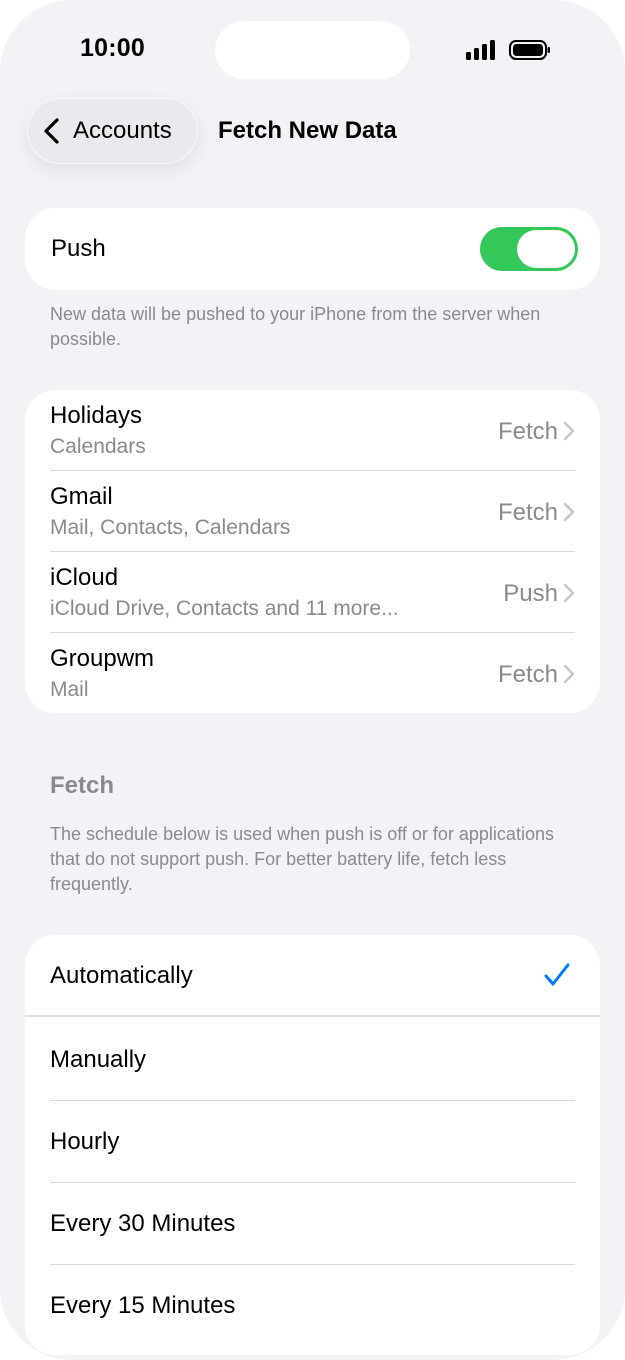 Image resolution: width=625 pixels, height=1360 pixels. Describe the element at coordinates (102, 658) in the screenshot. I see `account-name: Groupwm` at that location.